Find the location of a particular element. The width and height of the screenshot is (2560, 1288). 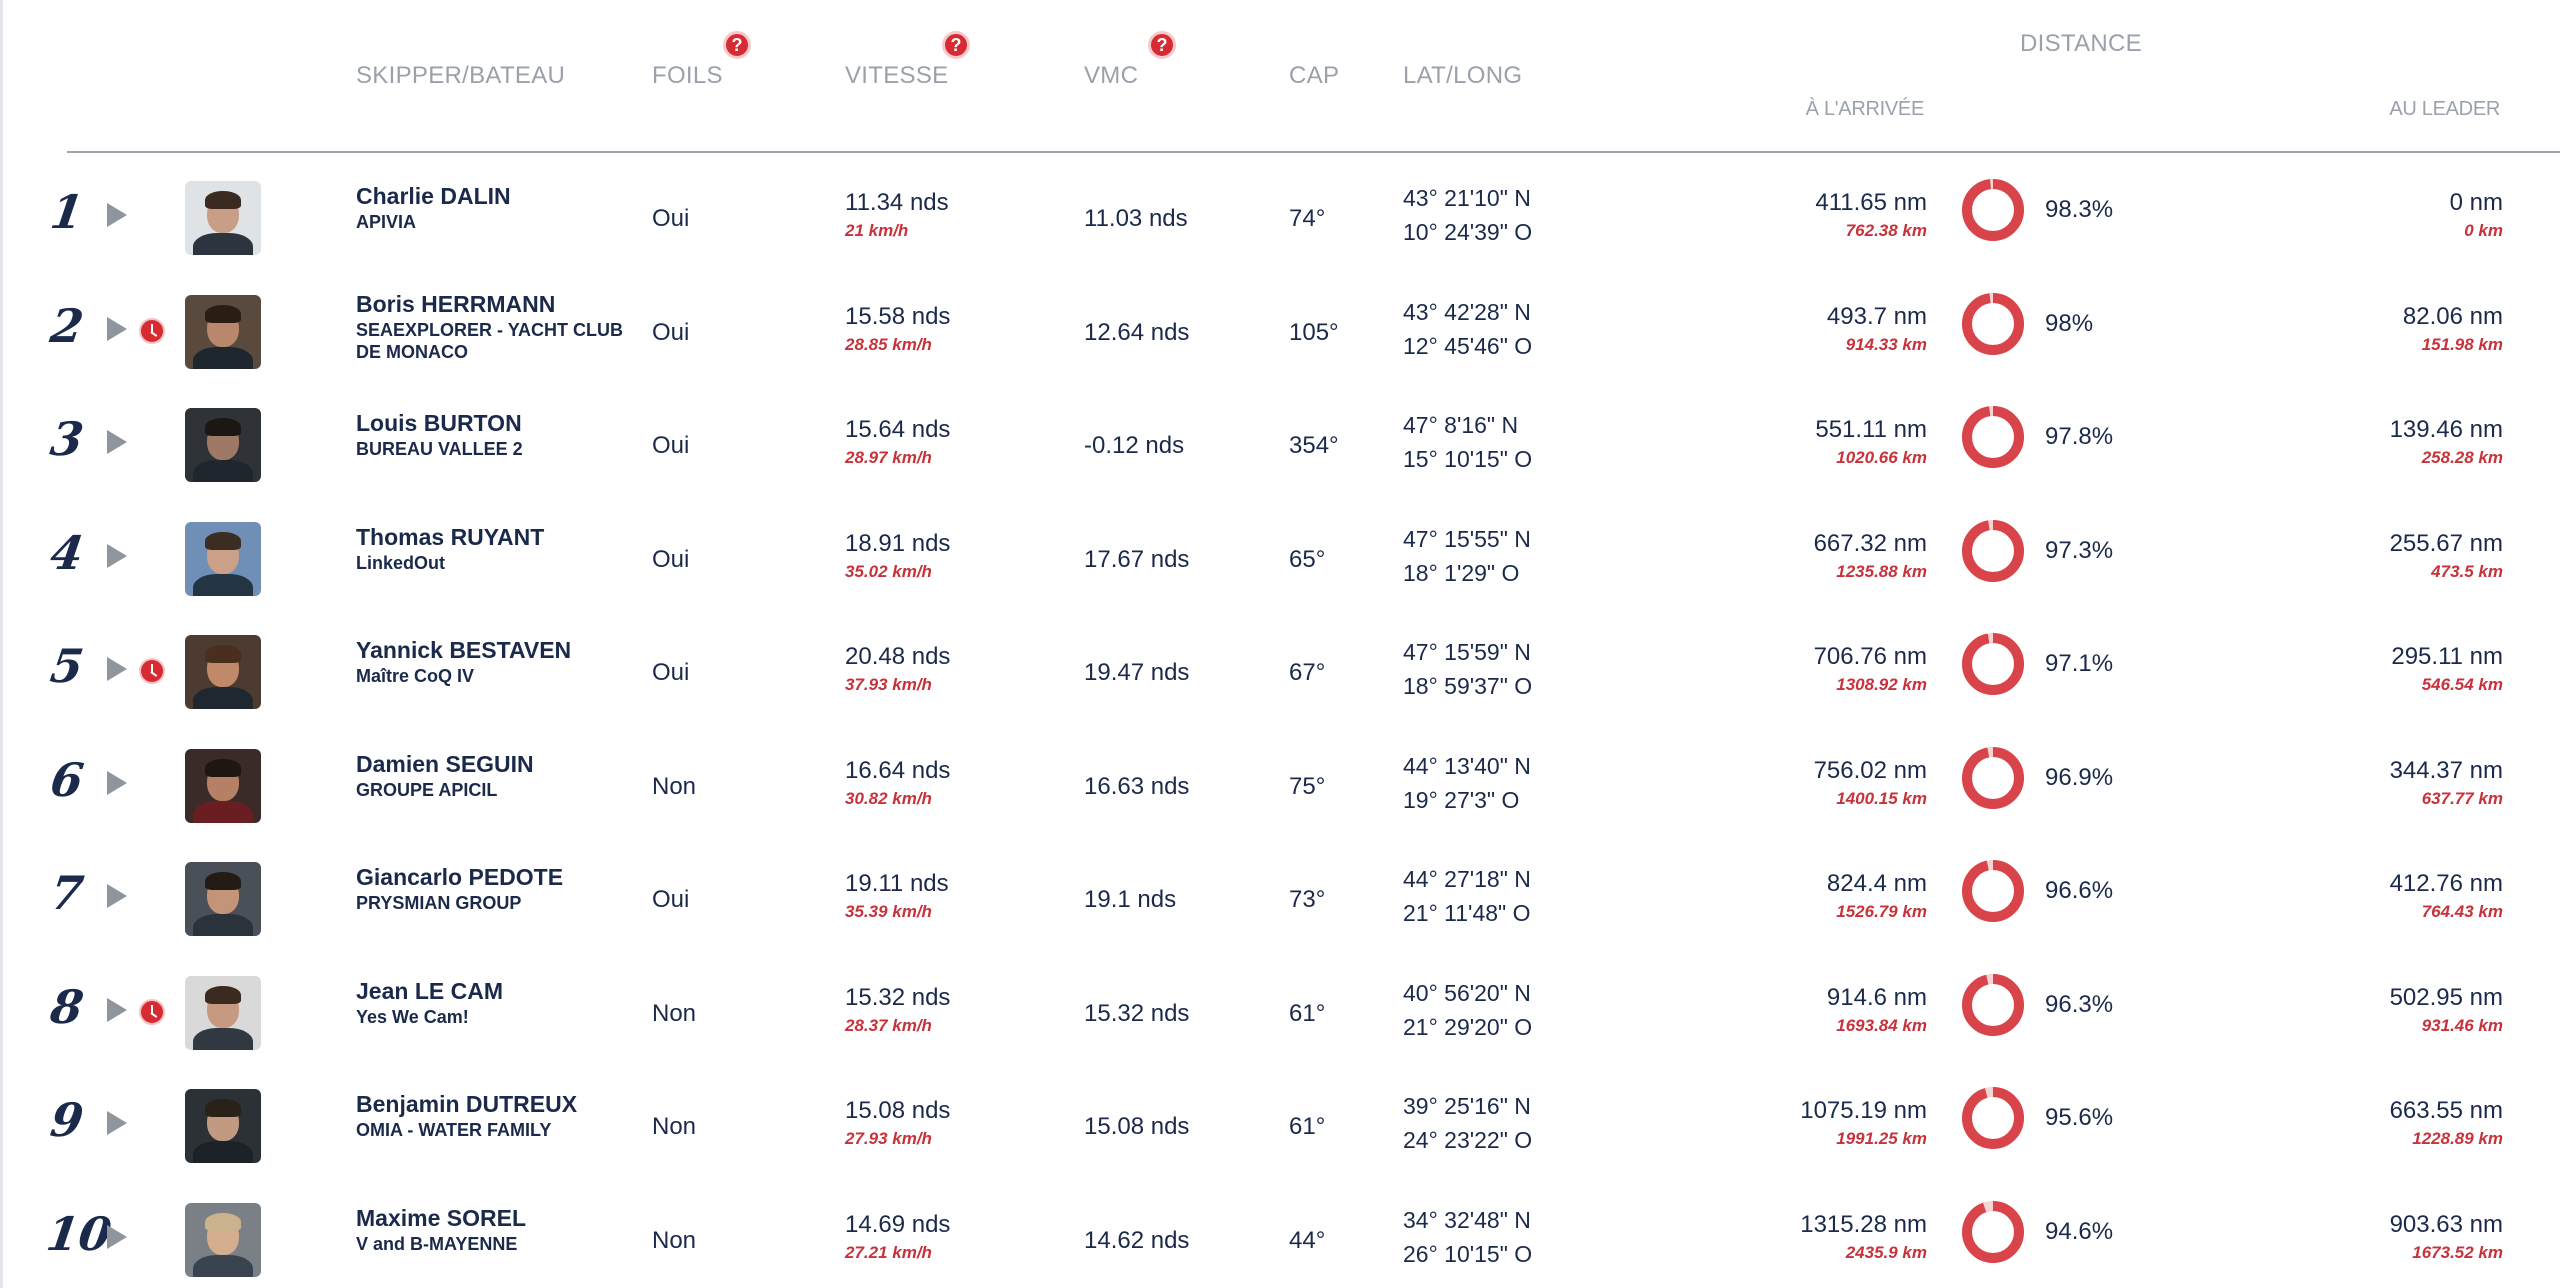

longitude-value: 24° 23'22" O is located at coordinates (1468, 1140).